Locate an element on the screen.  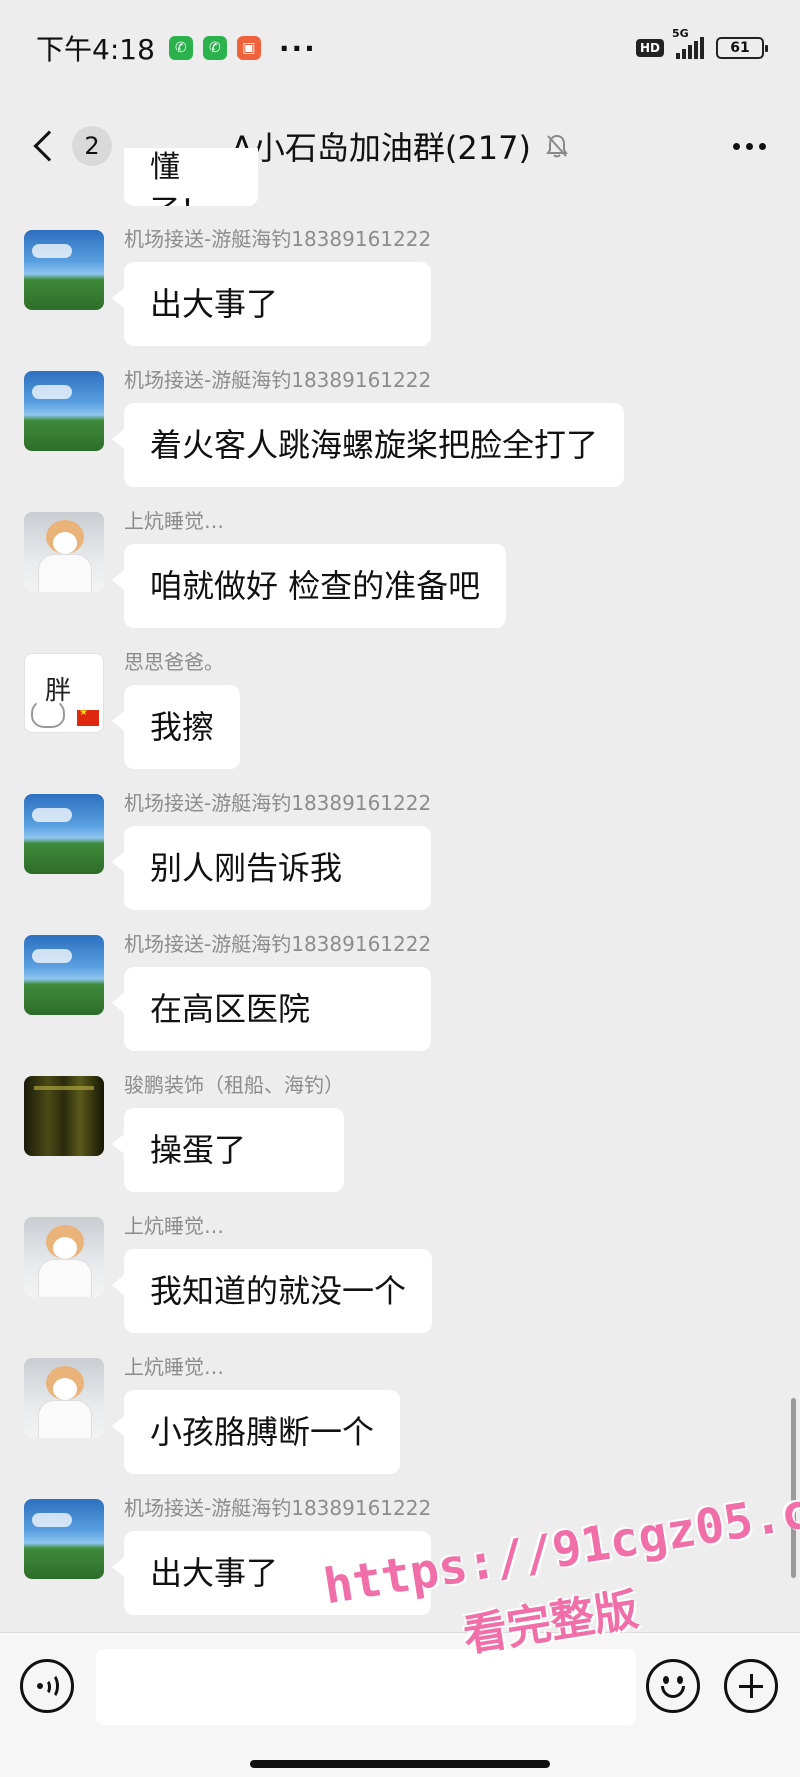
avatar: 胖 is located at coordinates (64, 693).